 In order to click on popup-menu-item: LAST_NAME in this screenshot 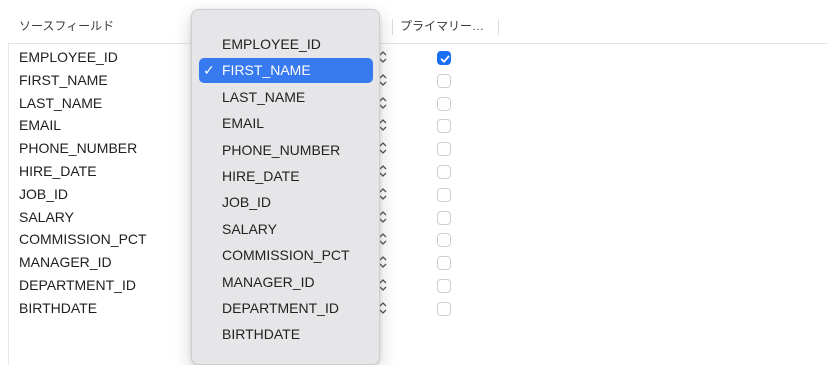, I will do `click(286, 97)`.